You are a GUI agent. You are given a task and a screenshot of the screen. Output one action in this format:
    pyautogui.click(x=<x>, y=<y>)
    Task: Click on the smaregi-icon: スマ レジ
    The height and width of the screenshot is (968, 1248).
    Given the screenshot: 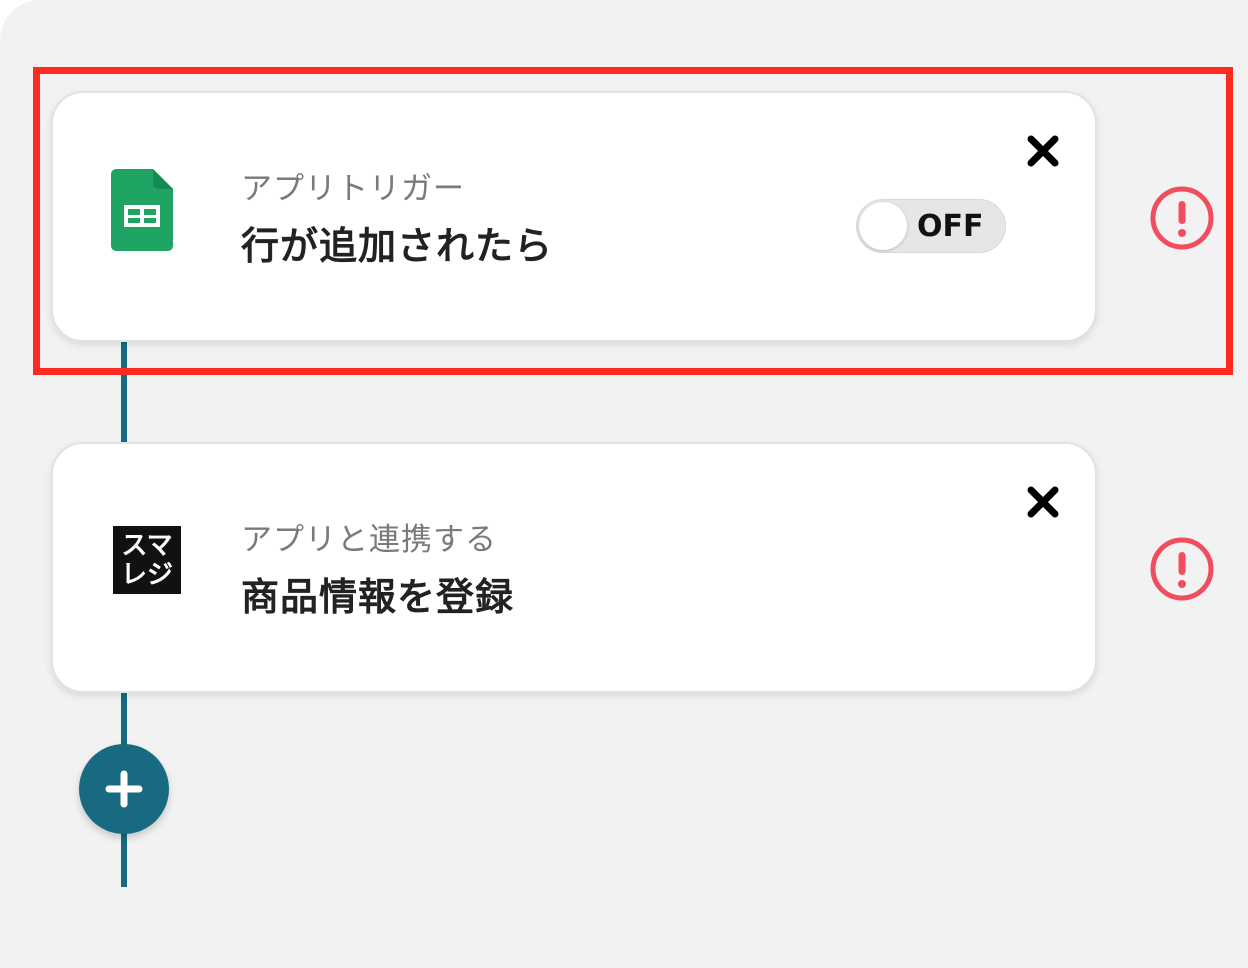 What is the action you would take?
    pyautogui.click(x=148, y=561)
    